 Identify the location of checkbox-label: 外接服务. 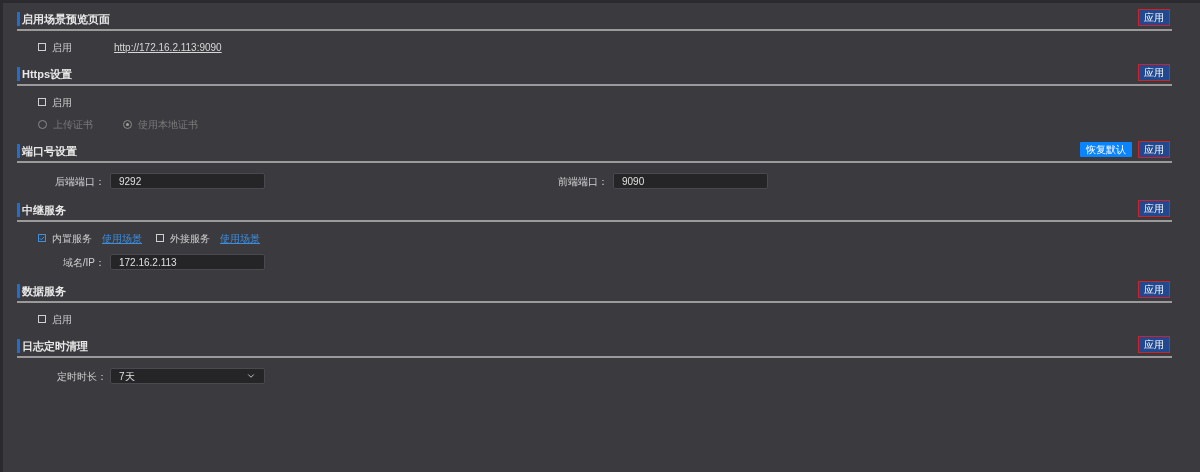
(190, 238).